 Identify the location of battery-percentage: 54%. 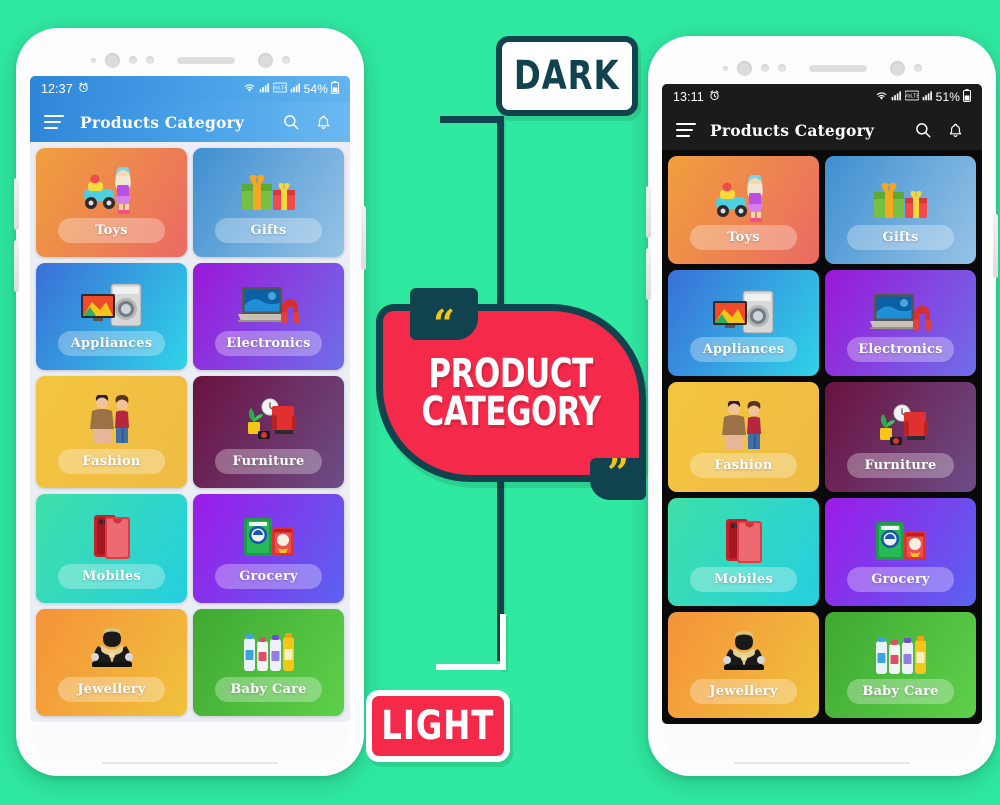
(315, 89).